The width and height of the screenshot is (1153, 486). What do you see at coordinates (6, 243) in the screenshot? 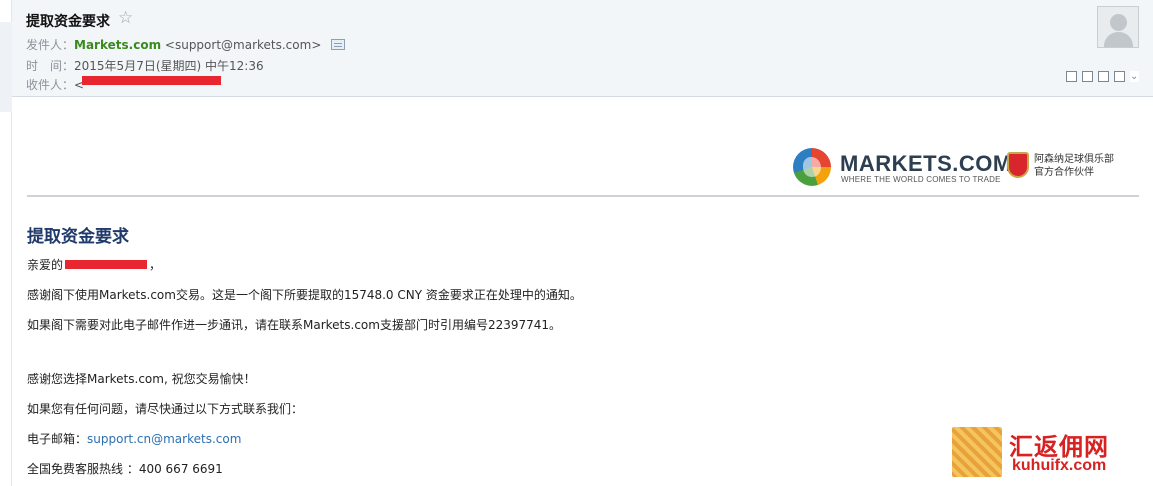
I see `left-edge` at bounding box center [6, 243].